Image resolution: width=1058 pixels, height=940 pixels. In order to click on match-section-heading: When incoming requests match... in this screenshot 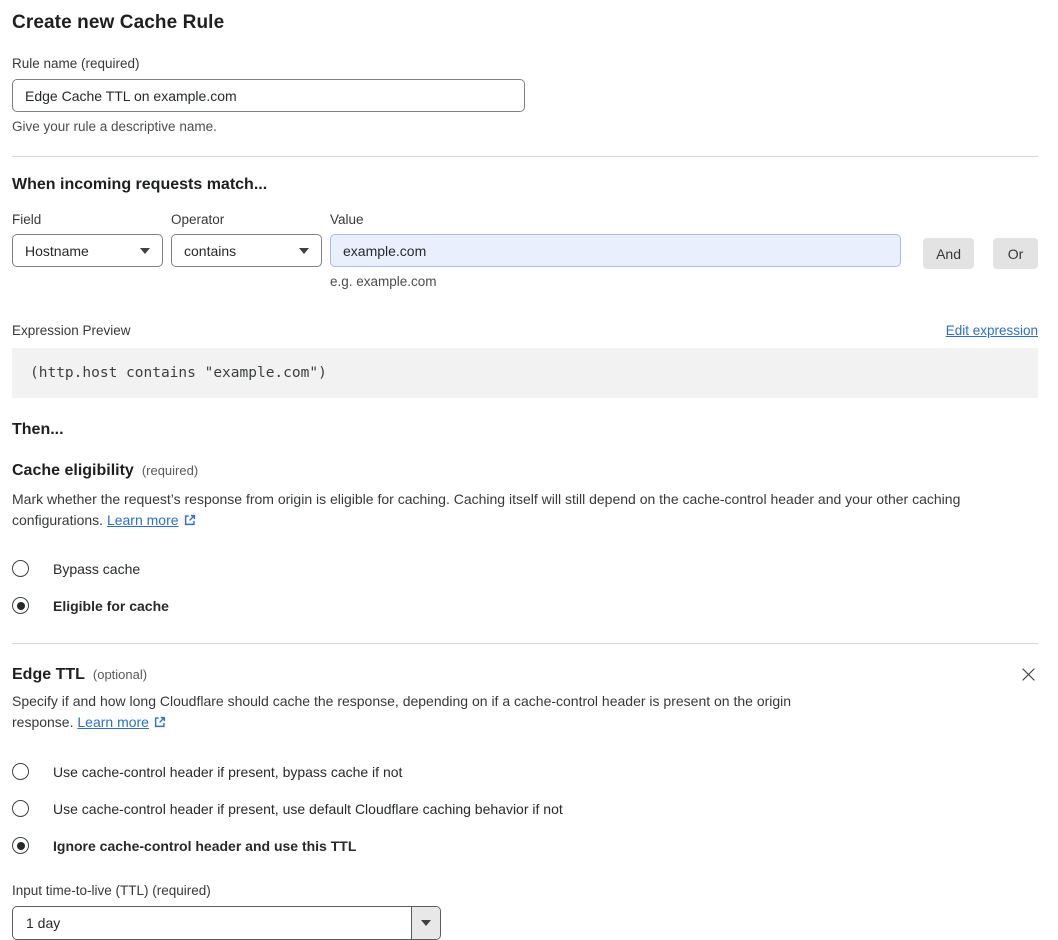, I will do `click(140, 184)`.